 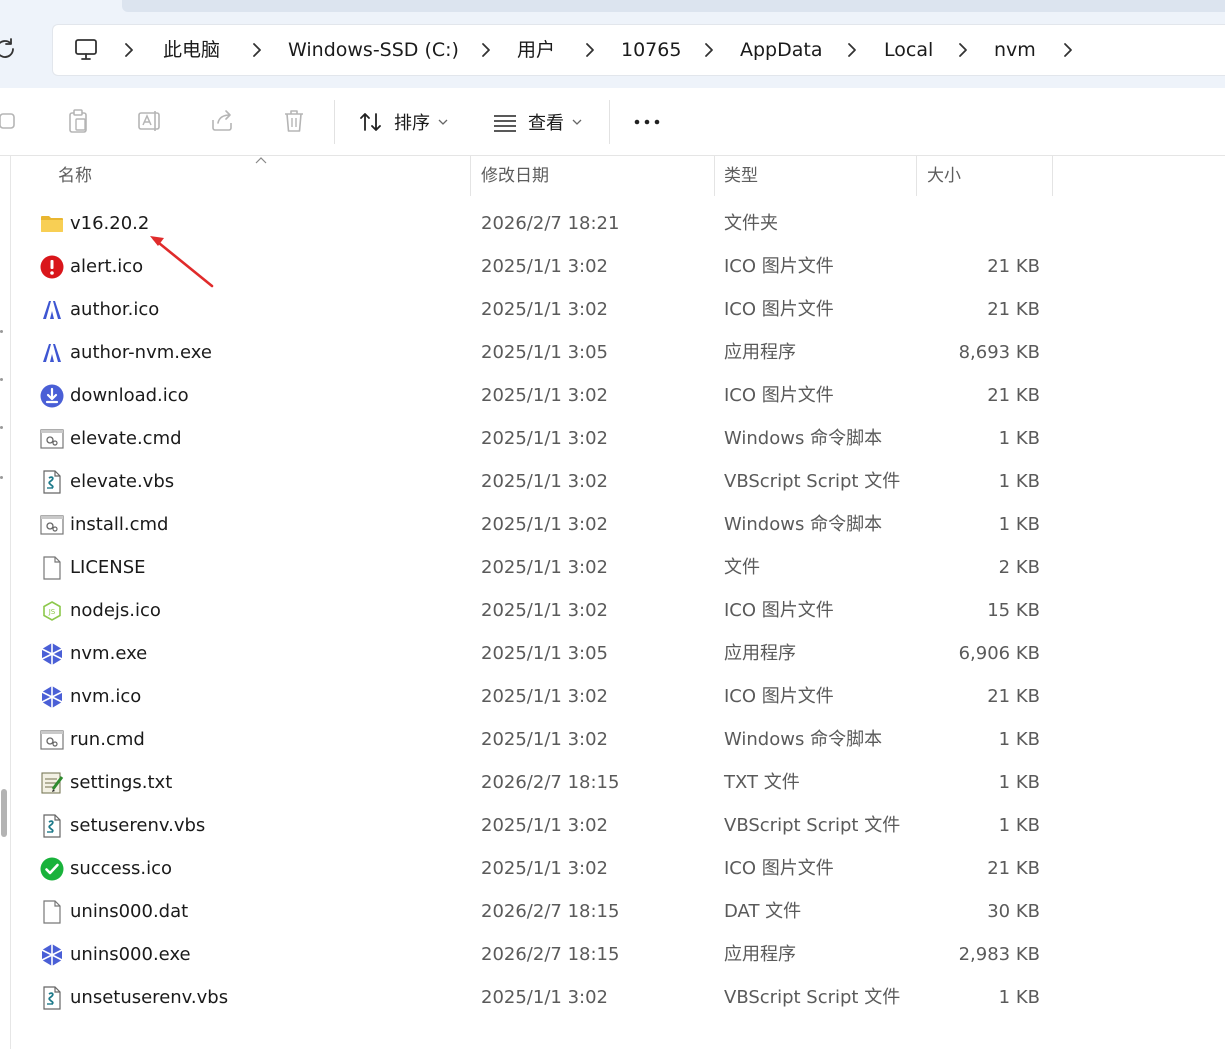 I want to click on file-name: install.cmd, so click(x=119, y=524).